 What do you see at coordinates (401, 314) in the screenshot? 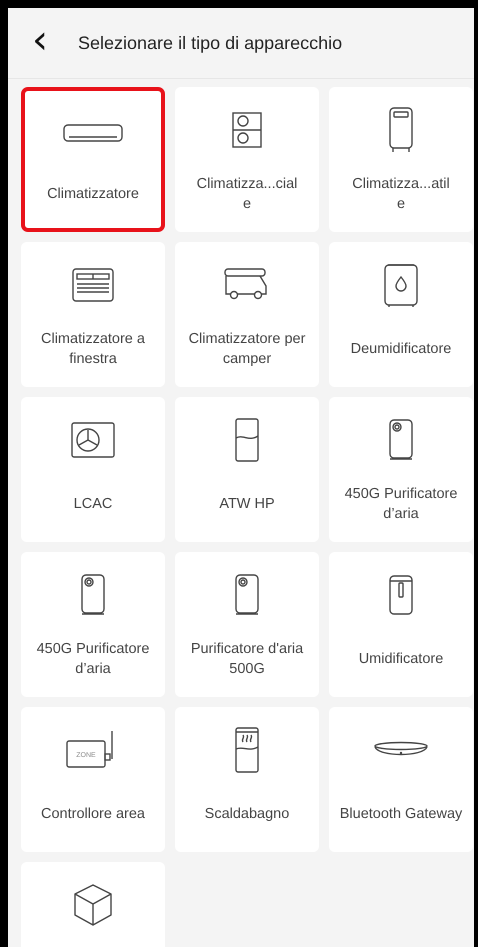
I see `device-card: Deumidificatore` at bounding box center [401, 314].